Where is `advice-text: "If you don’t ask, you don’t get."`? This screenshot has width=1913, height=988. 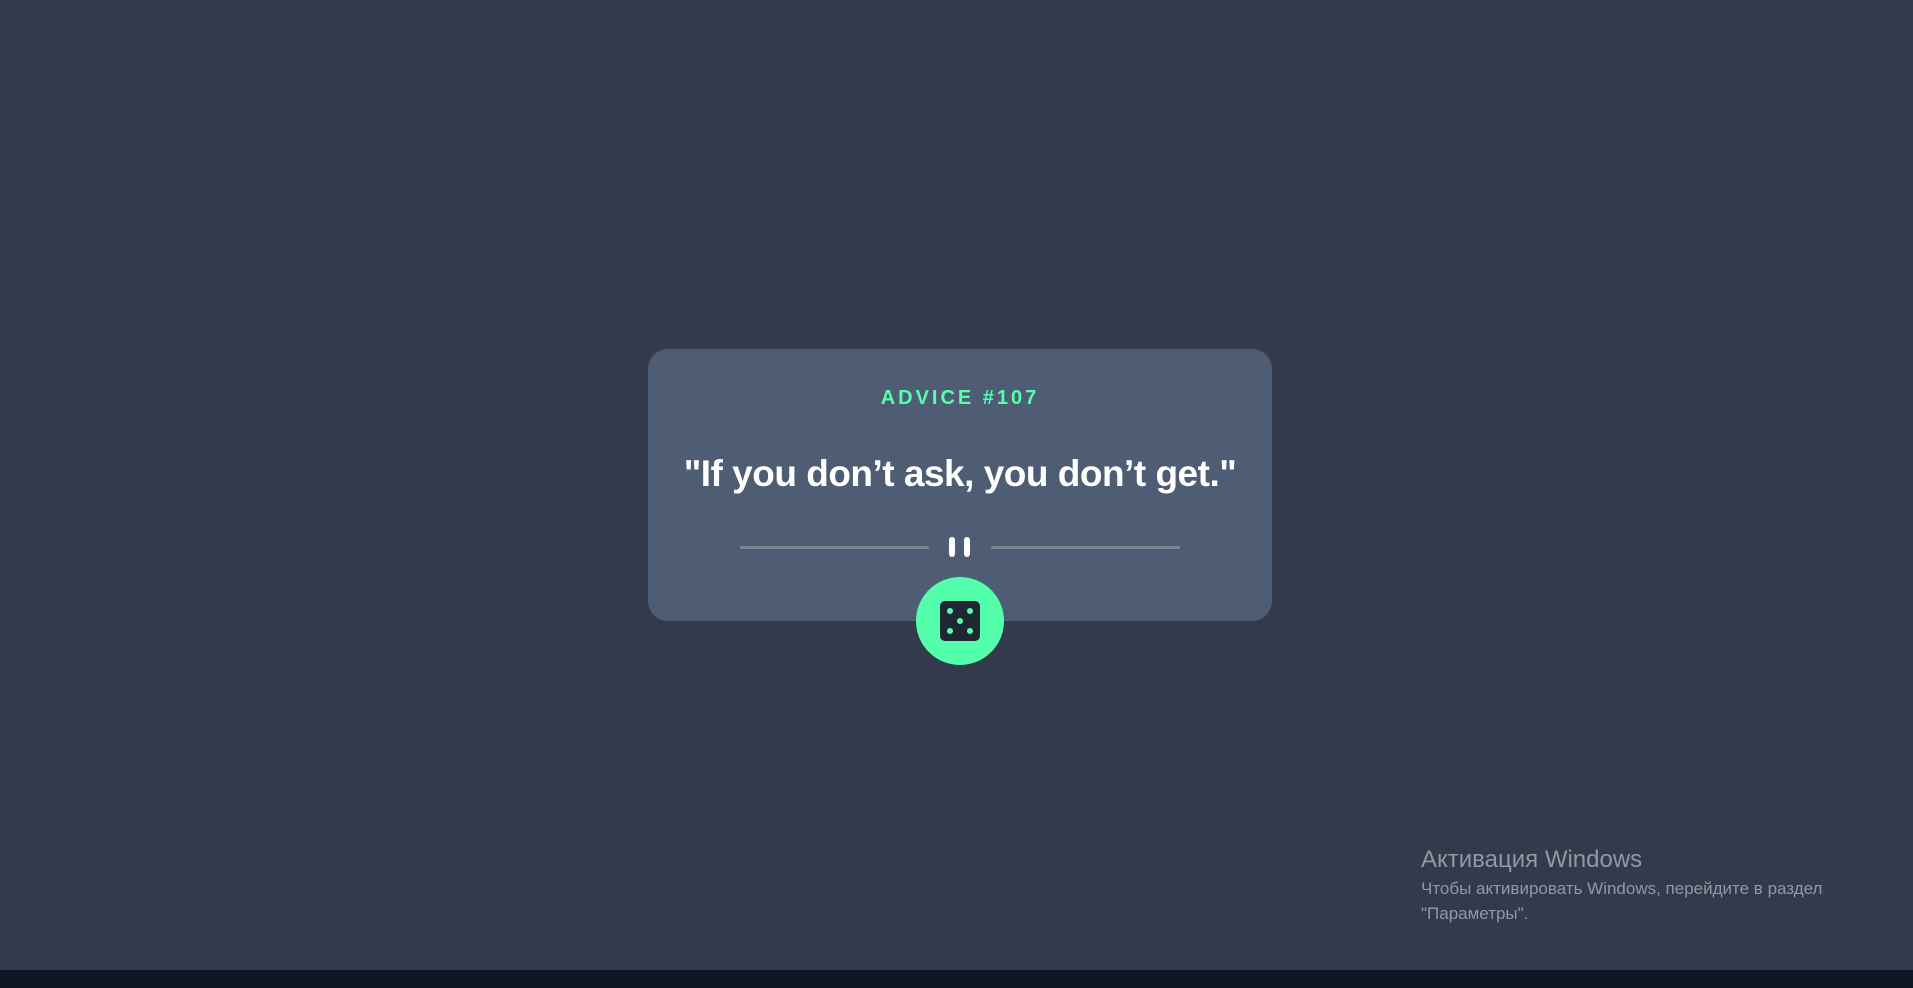
advice-text: "If you don’t ask, you don’t get." is located at coordinates (960, 473).